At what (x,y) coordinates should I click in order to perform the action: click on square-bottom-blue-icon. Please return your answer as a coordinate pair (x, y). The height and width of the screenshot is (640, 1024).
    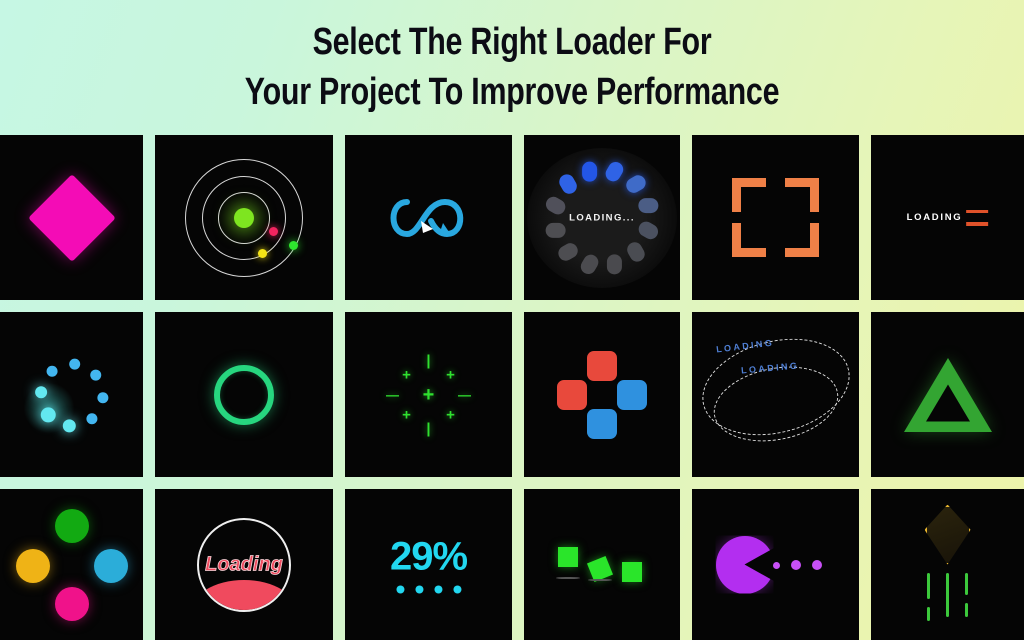
    Looking at the image, I should click on (602, 423).